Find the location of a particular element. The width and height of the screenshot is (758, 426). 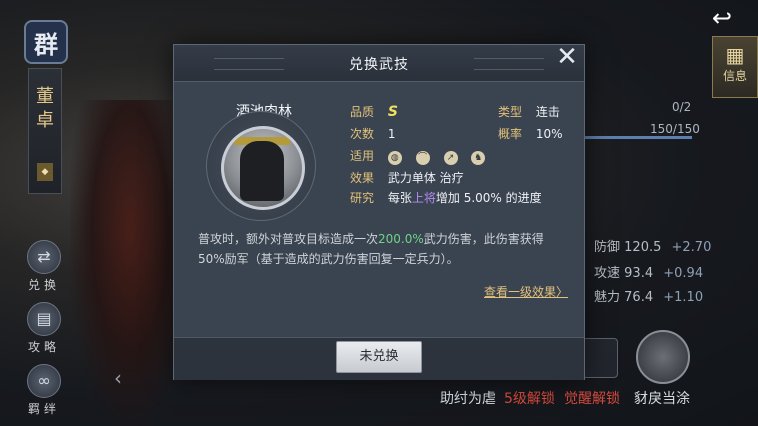

strategy-icon: ▤ is located at coordinates (44, 319).